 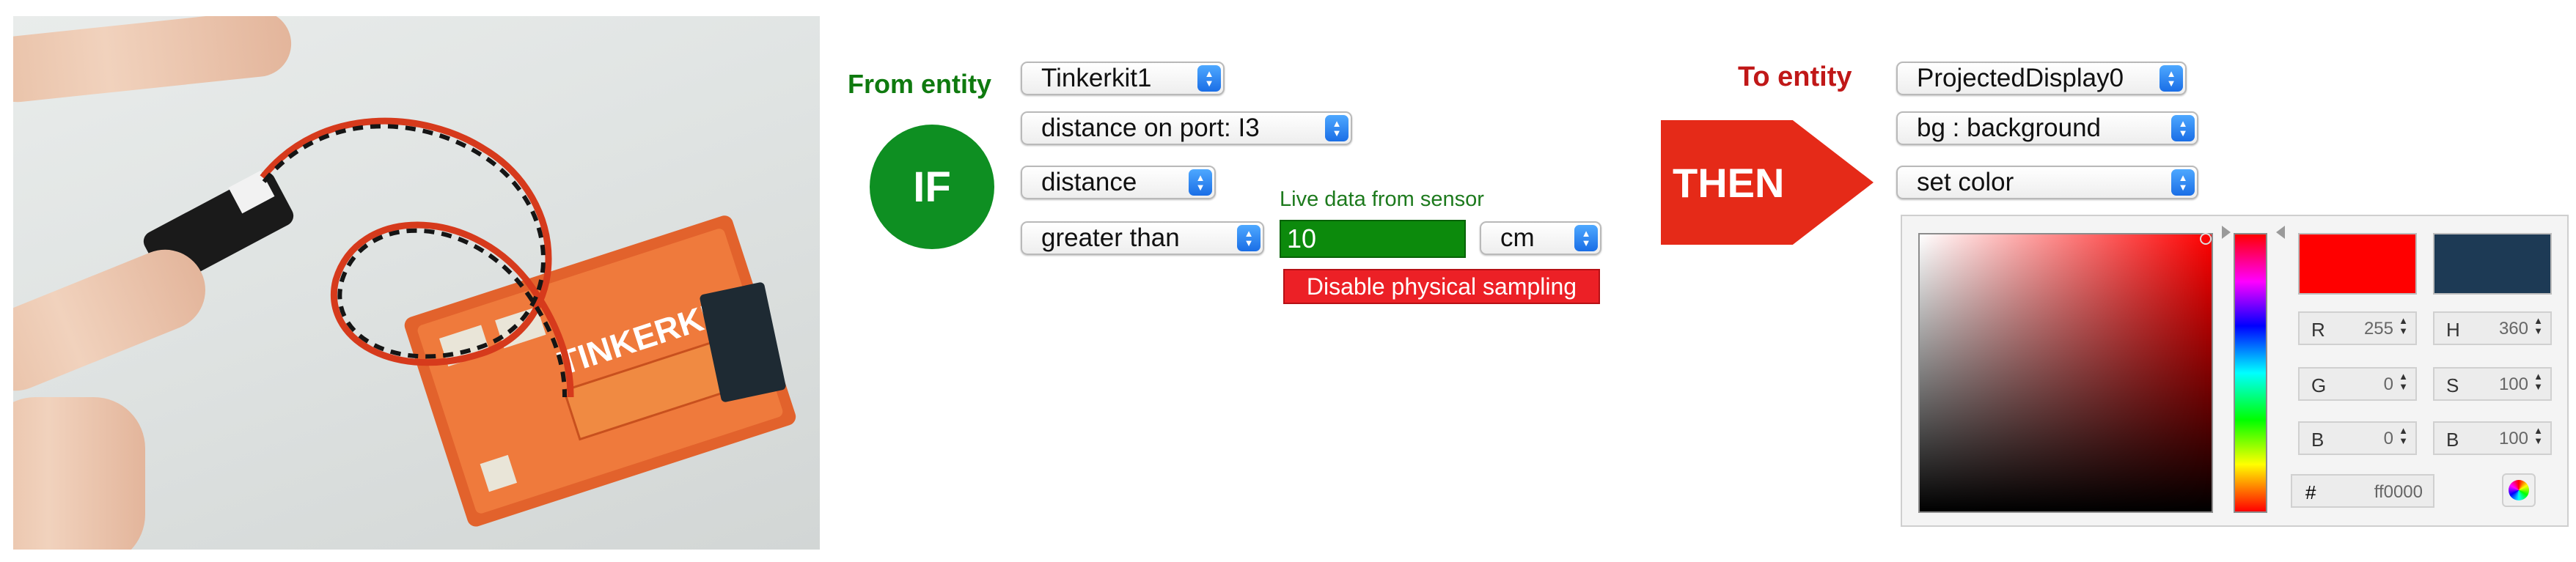 What do you see at coordinates (2227, 232) in the screenshot?
I see `hue-pointer-left-icon` at bounding box center [2227, 232].